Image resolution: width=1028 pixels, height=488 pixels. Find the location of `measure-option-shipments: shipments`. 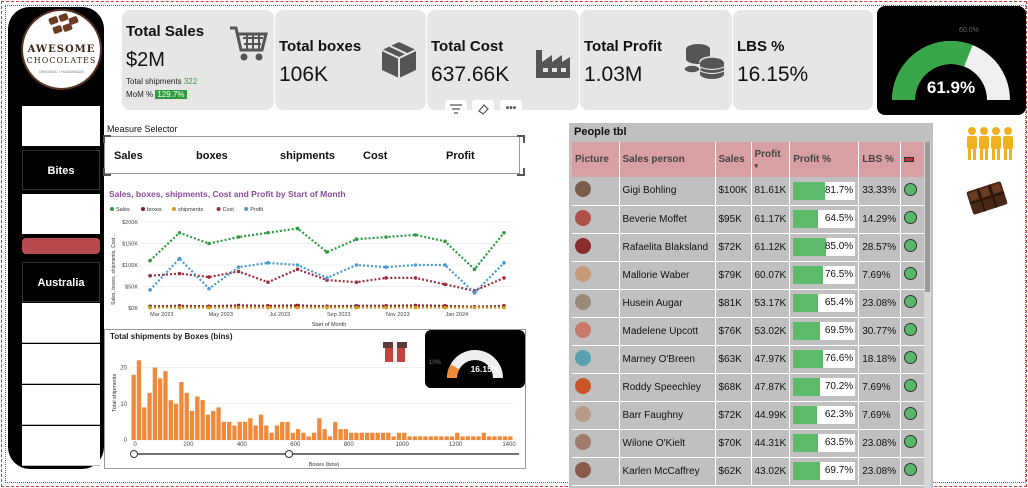

measure-option-shipments: shipments is located at coordinates (307, 156).